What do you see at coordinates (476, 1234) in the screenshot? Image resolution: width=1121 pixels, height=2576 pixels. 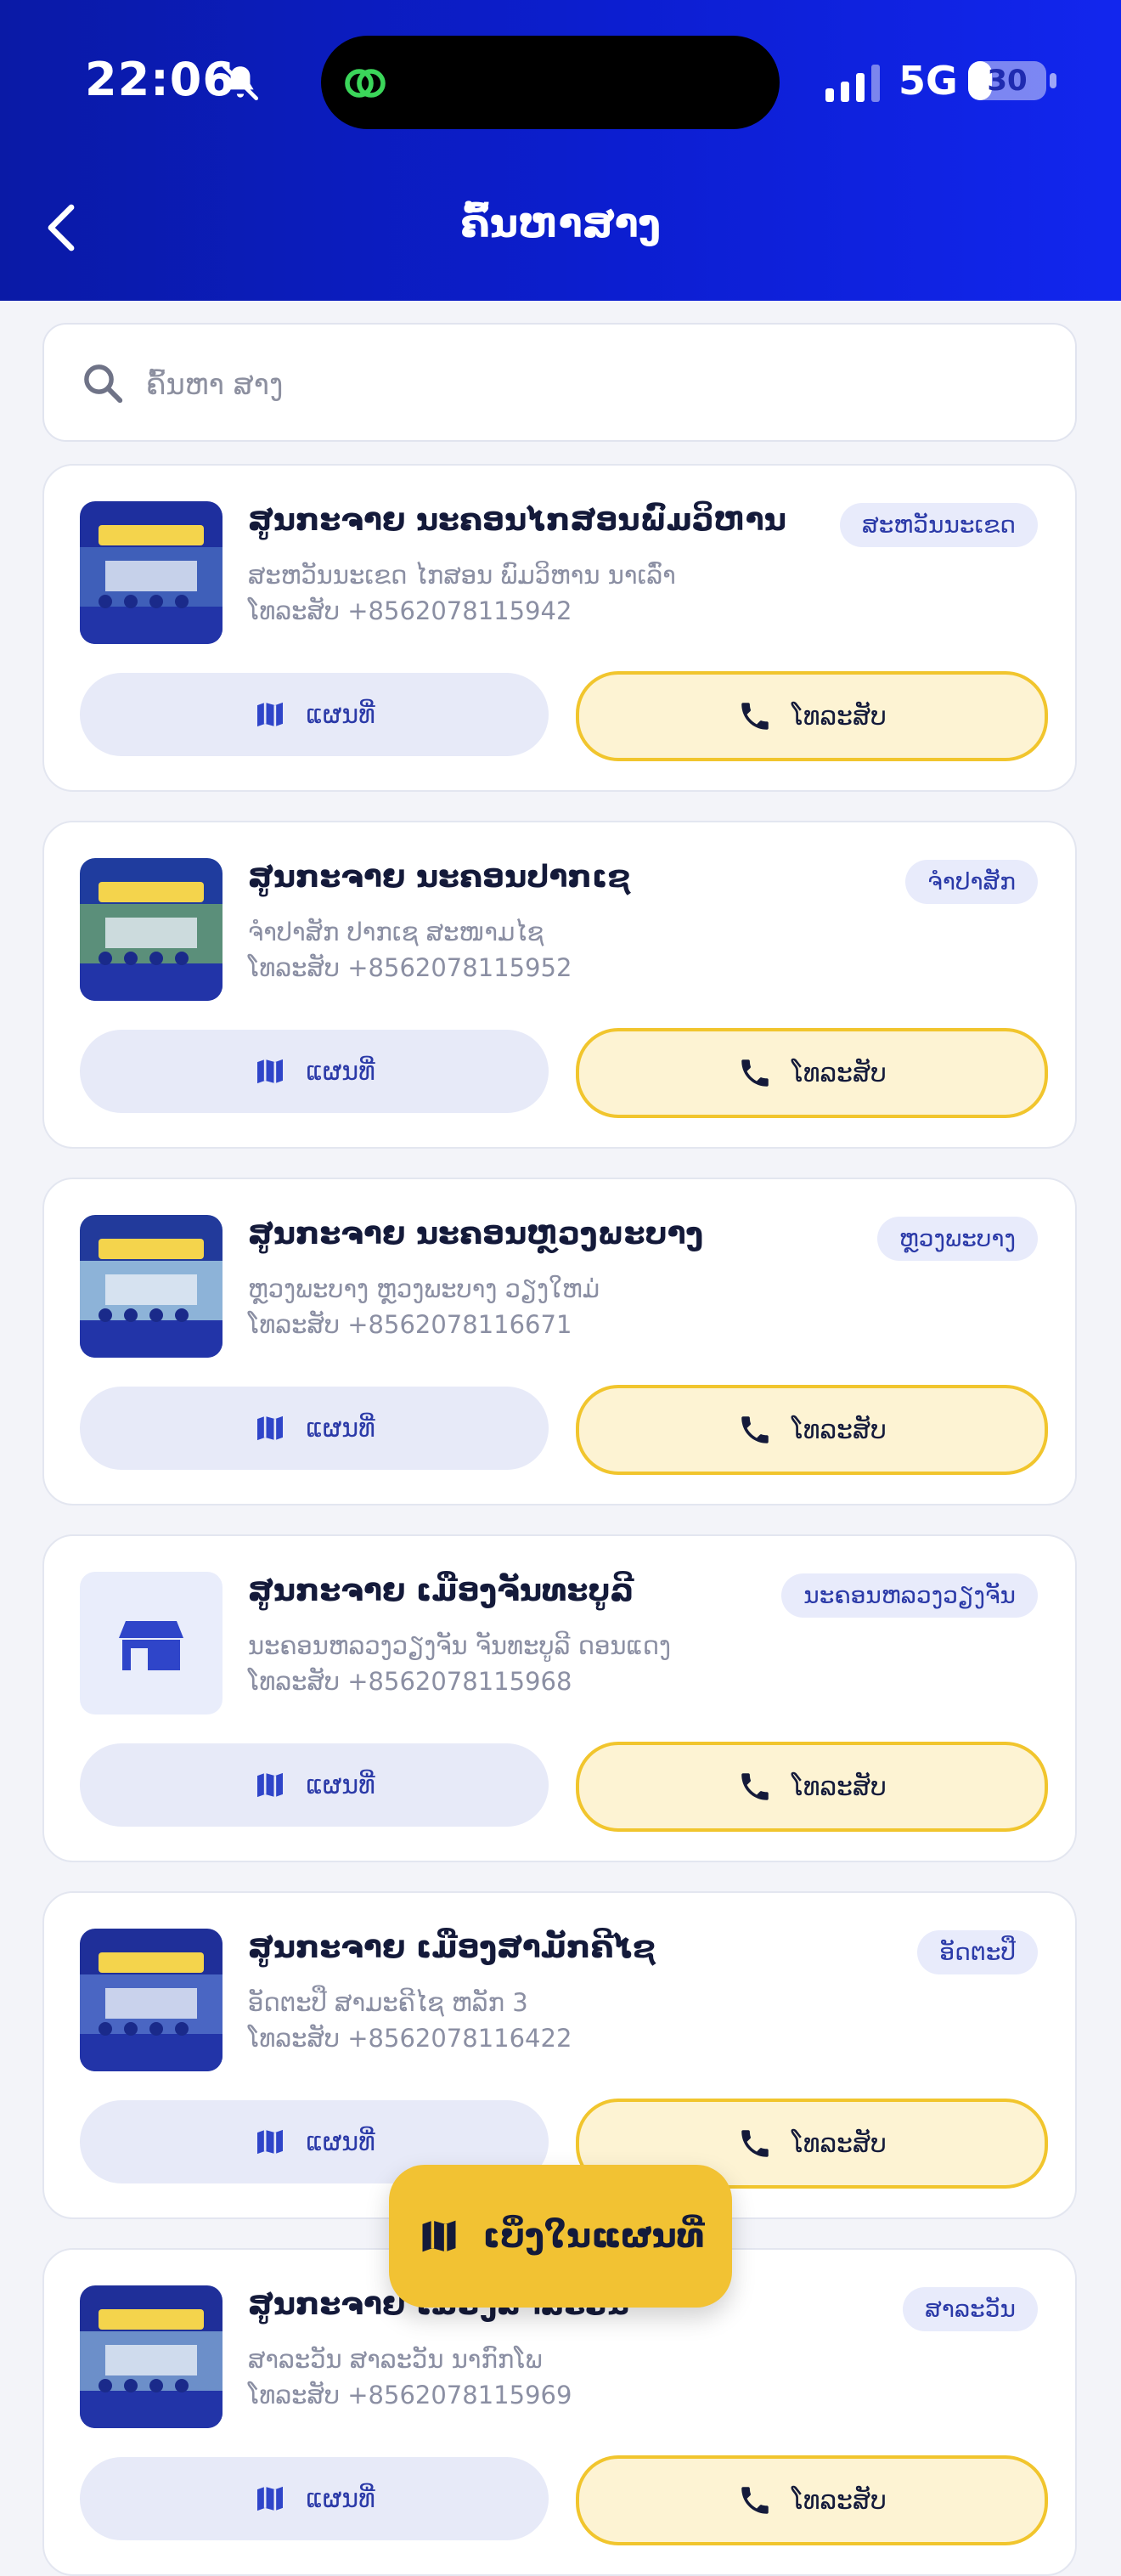 I see `warehouse-name: ສູນກະຈາຍ ນະຄອນຫຼວງພະບາງ` at bounding box center [476, 1234].